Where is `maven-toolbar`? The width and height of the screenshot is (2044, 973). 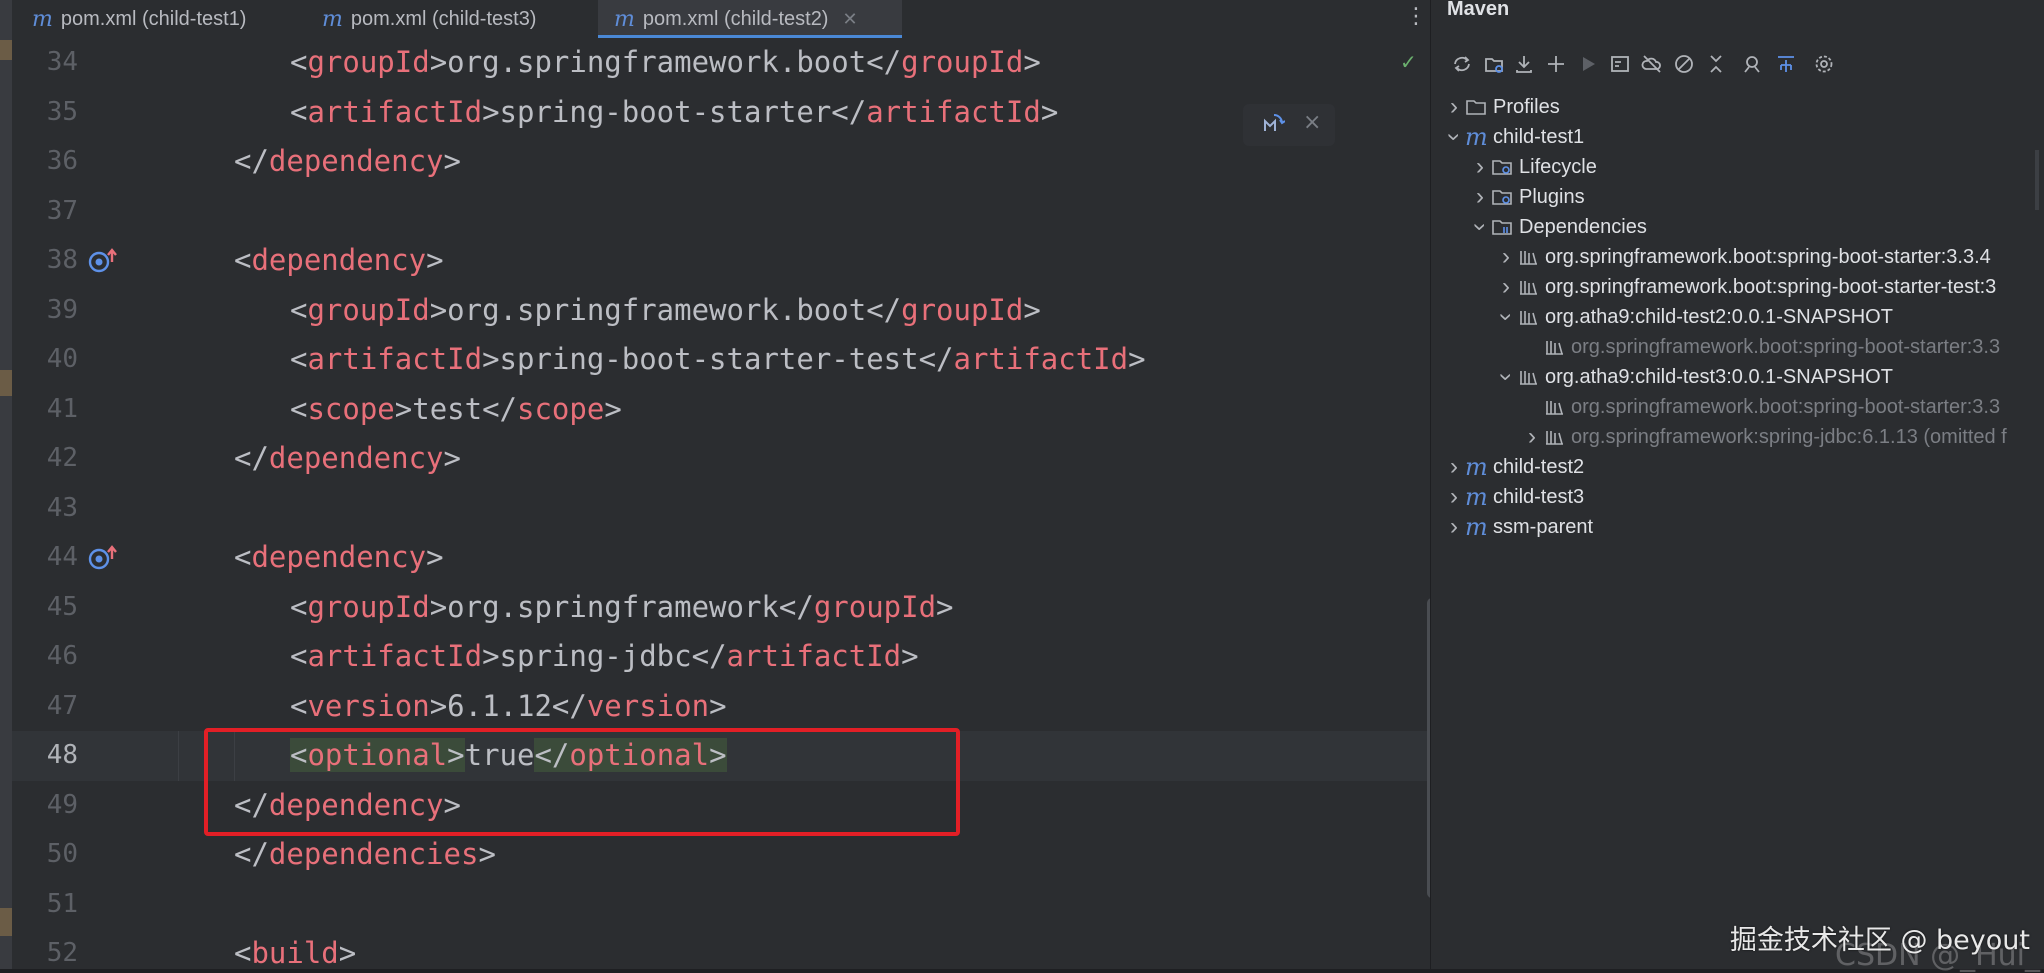
maven-toolbar is located at coordinates (1737, 65).